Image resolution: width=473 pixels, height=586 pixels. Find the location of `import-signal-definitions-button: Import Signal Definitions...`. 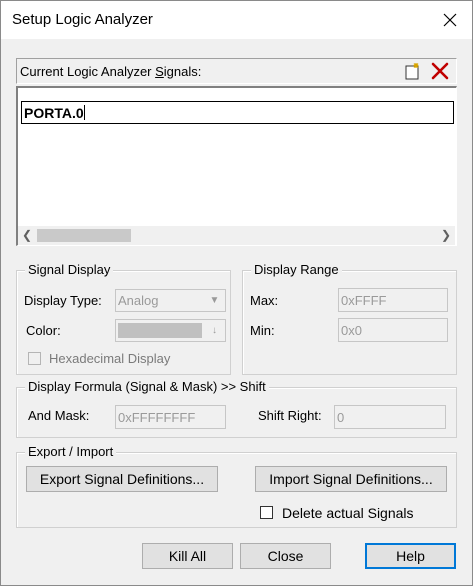

import-signal-definitions-button: Import Signal Definitions... is located at coordinates (351, 479).